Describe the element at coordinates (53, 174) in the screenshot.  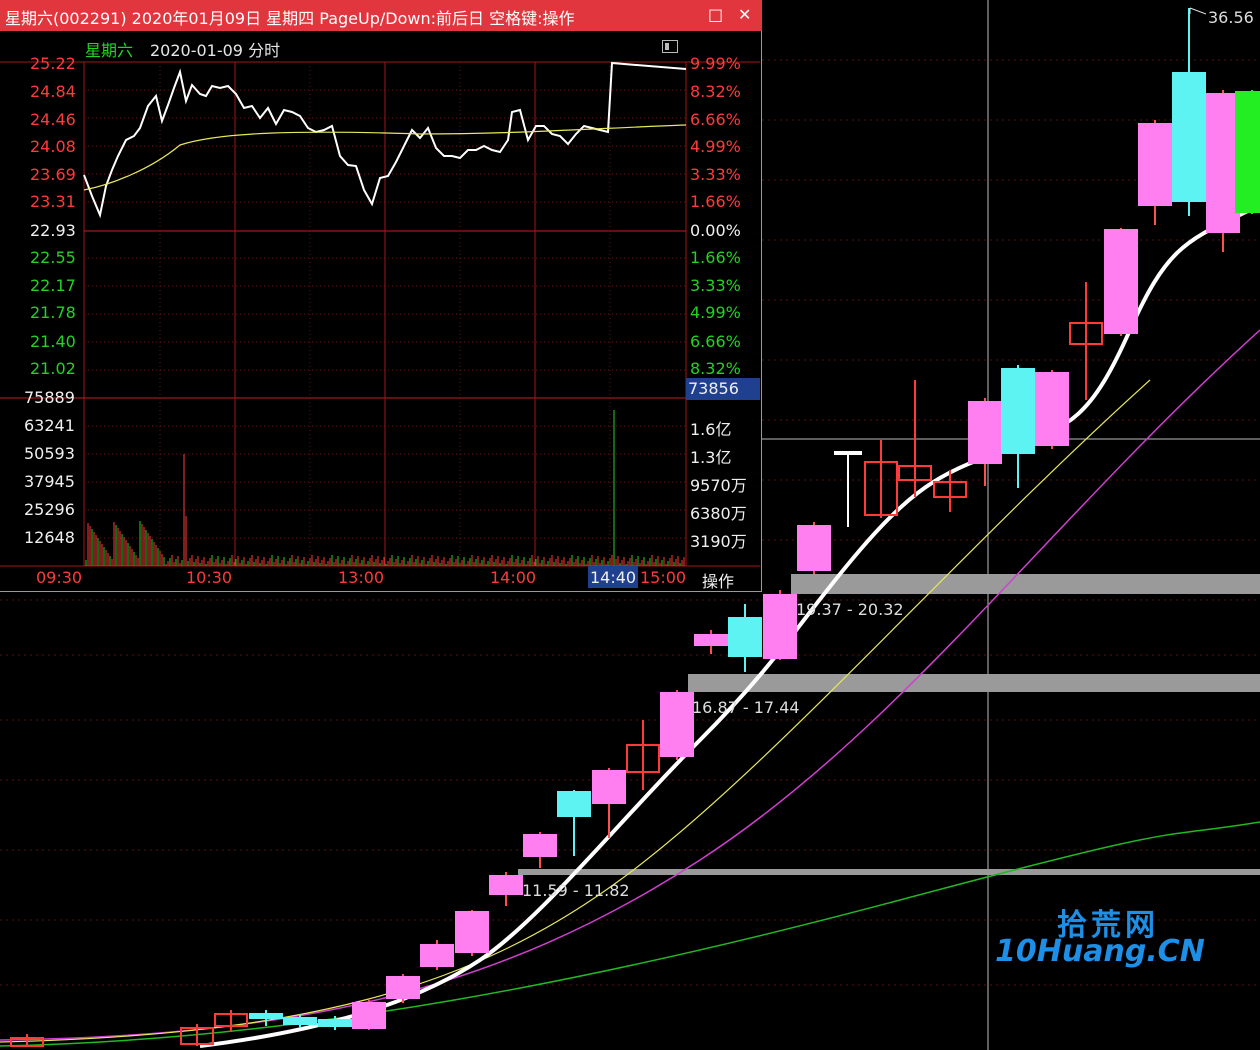
I see `price-label: 23.69` at that location.